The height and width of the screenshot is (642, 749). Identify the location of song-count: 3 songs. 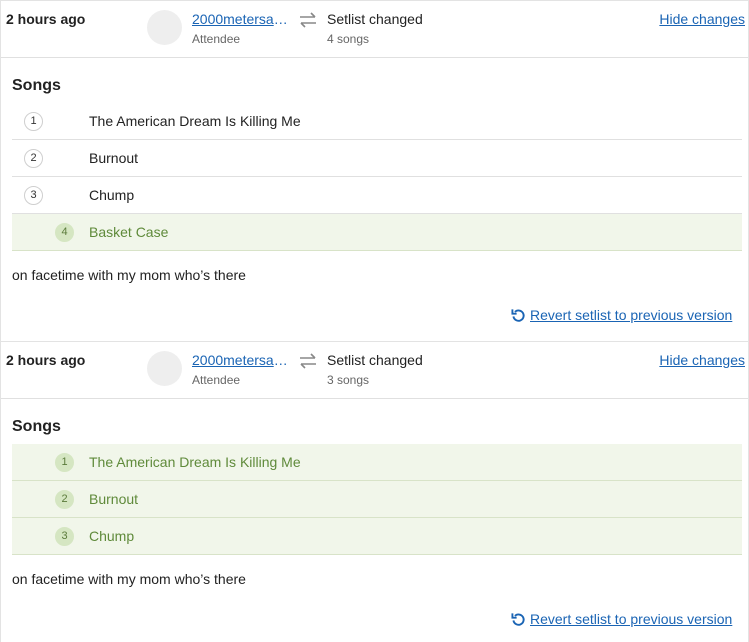
(348, 380).